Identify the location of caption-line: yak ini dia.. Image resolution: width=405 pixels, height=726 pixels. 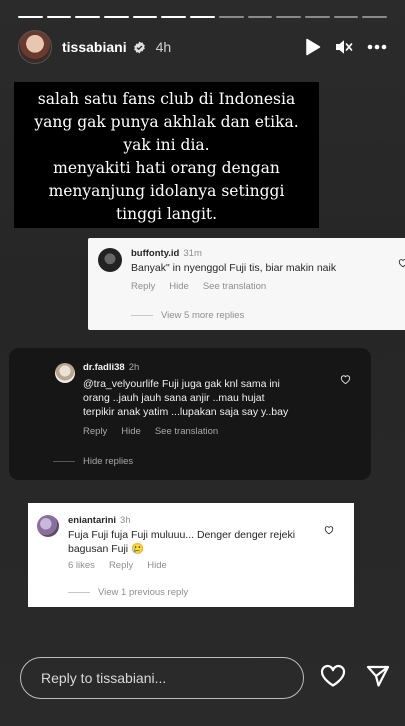
(166, 145).